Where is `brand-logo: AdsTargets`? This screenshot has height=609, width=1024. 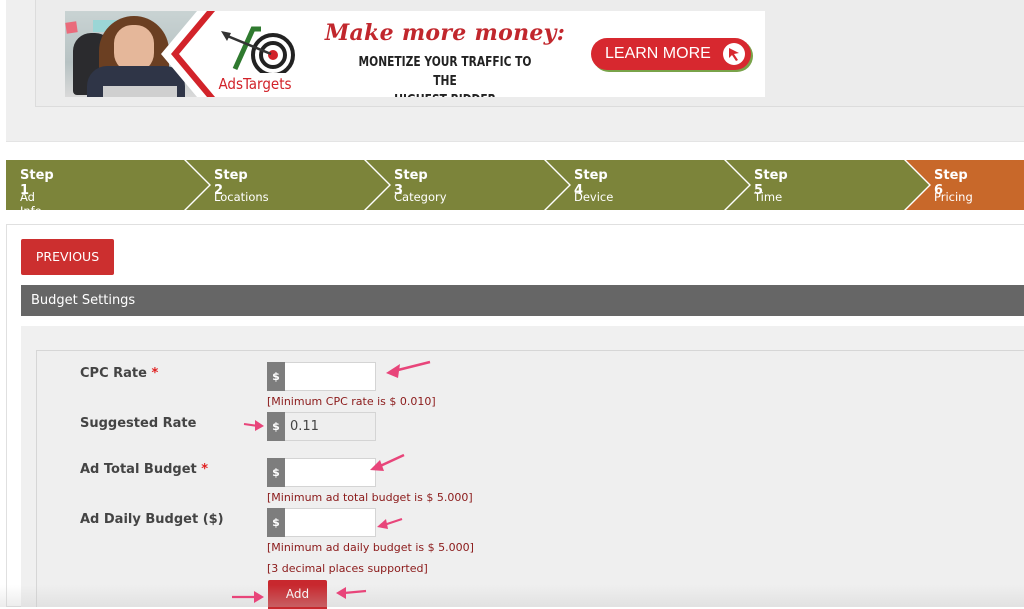
brand-logo: AdsTargets is located at coordinates (255, 57).